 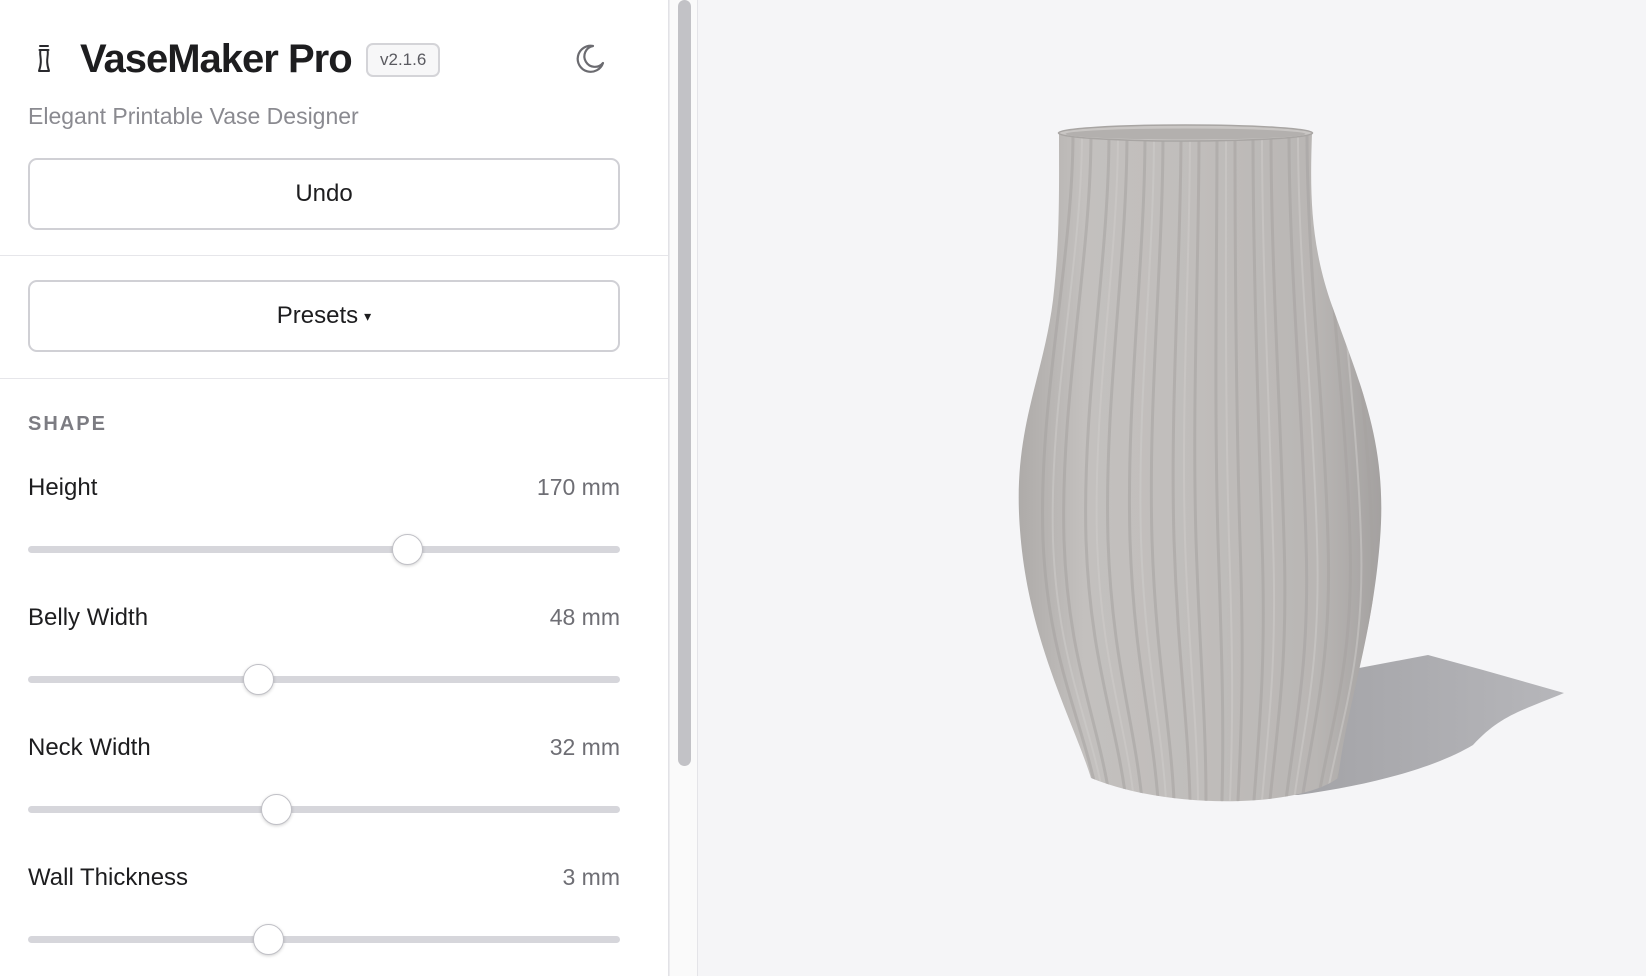 I want to click on height-slider, so click(x=324, y=549).